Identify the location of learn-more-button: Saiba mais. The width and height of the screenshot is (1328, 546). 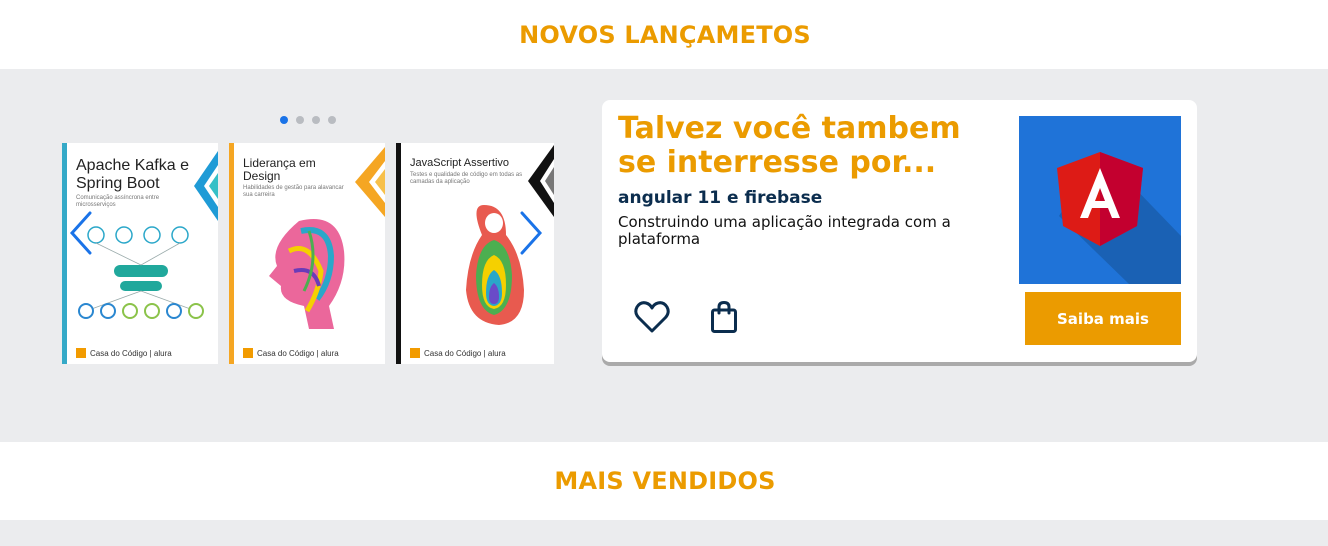
(1103, 318).